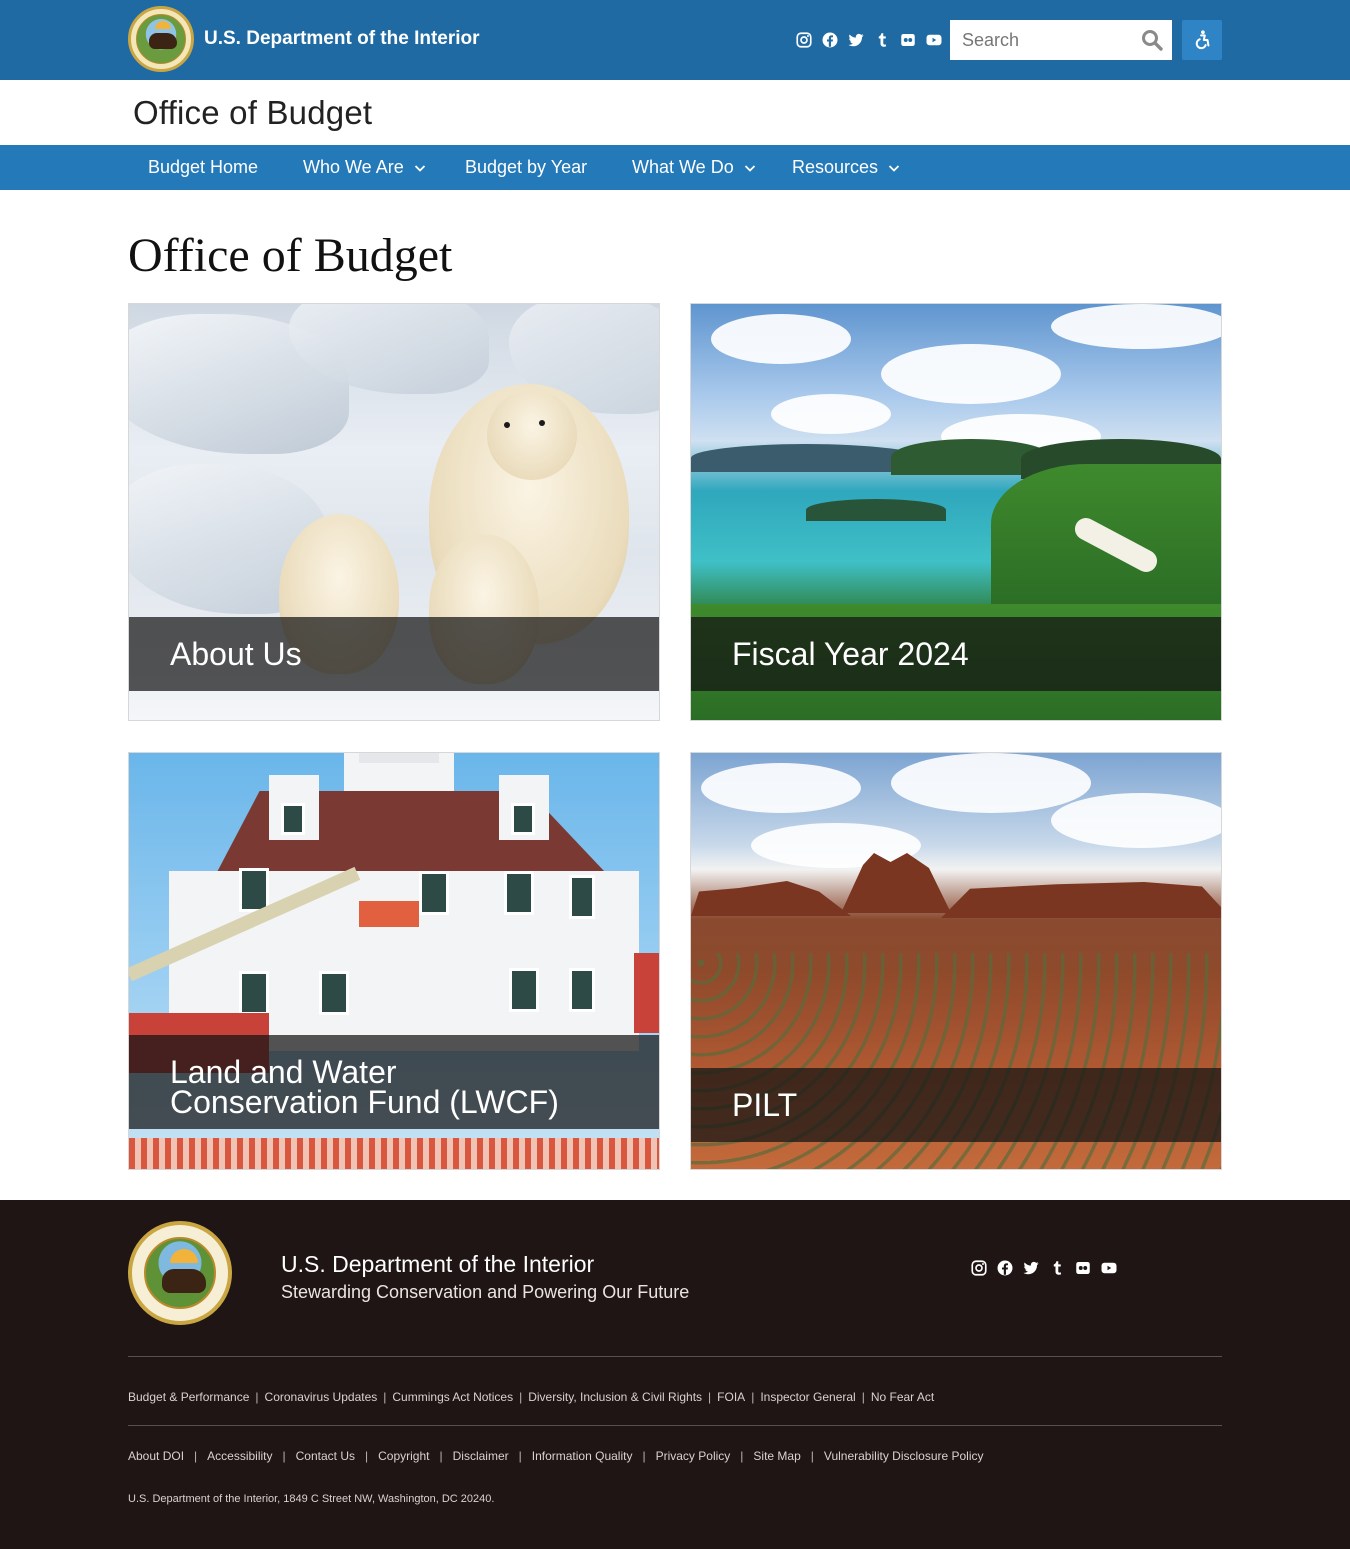 This screenshot has height=1549, width=1350. Describe the element at coordinates (452, 1397) in the screenshot. I see `footer-link: Cummings Act Notices` at that location.